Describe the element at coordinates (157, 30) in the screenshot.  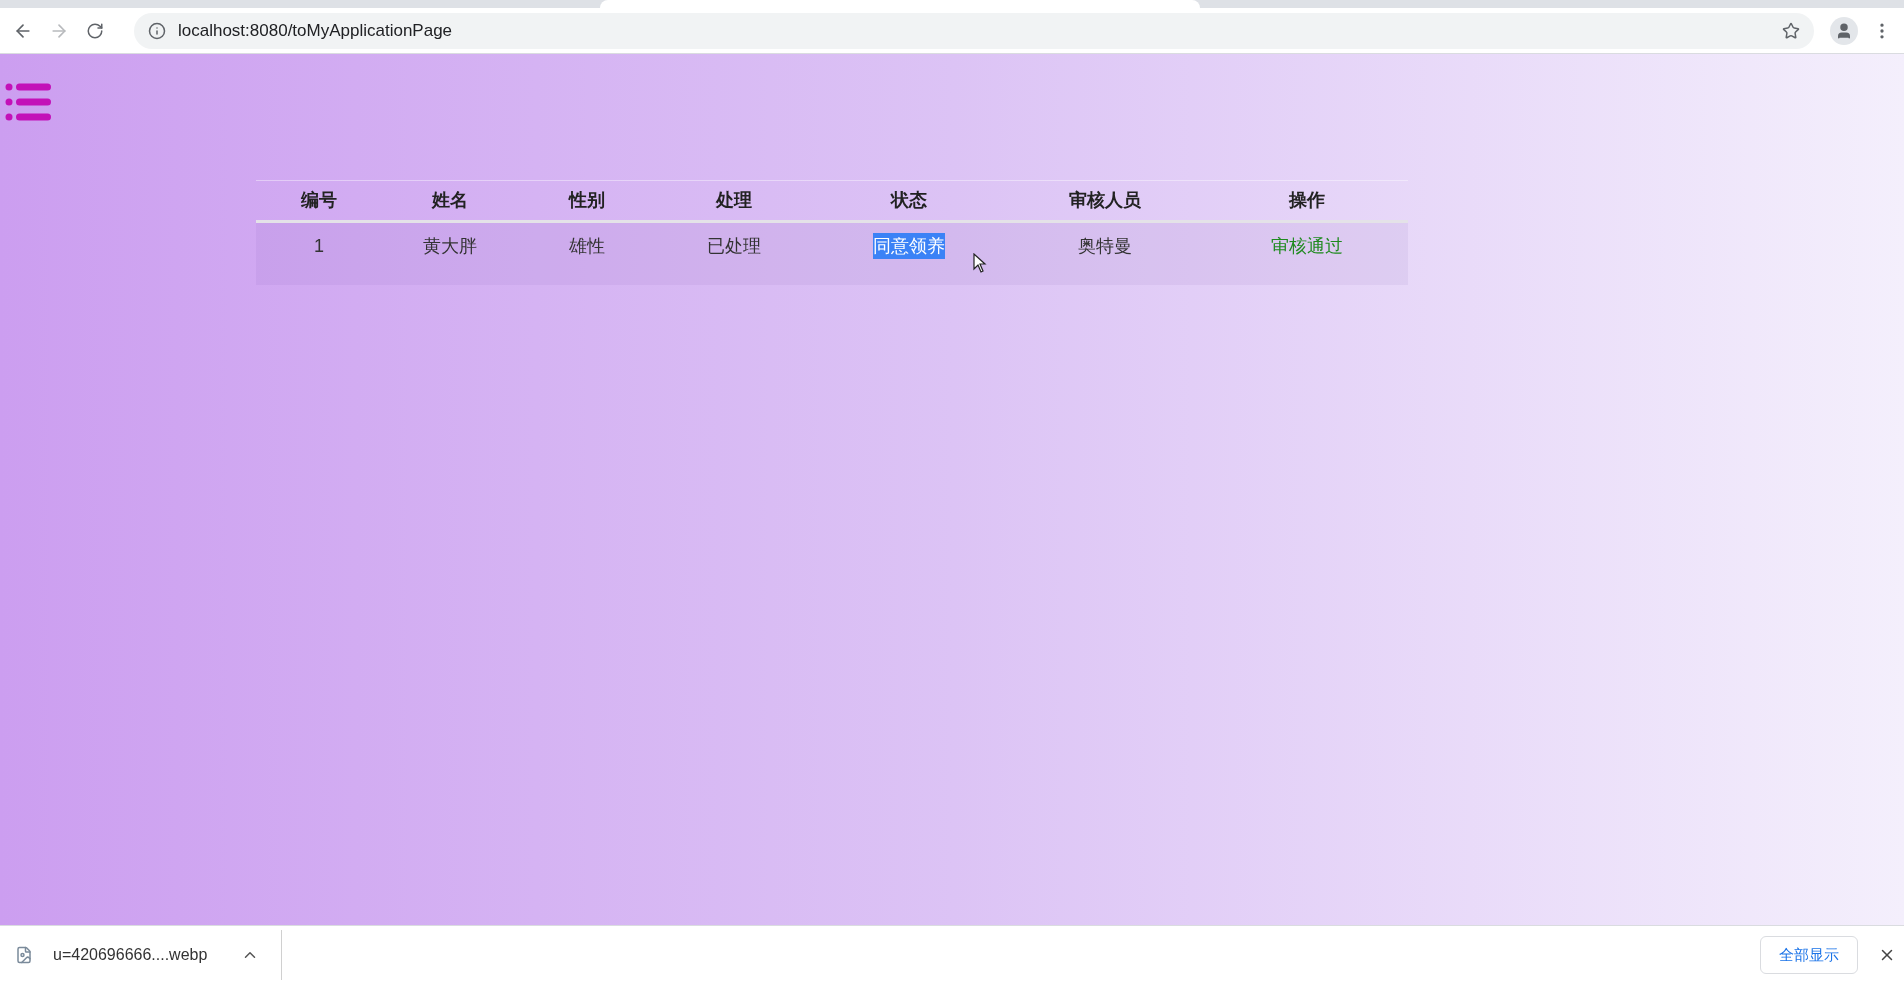
I see `info-icon` at that location.